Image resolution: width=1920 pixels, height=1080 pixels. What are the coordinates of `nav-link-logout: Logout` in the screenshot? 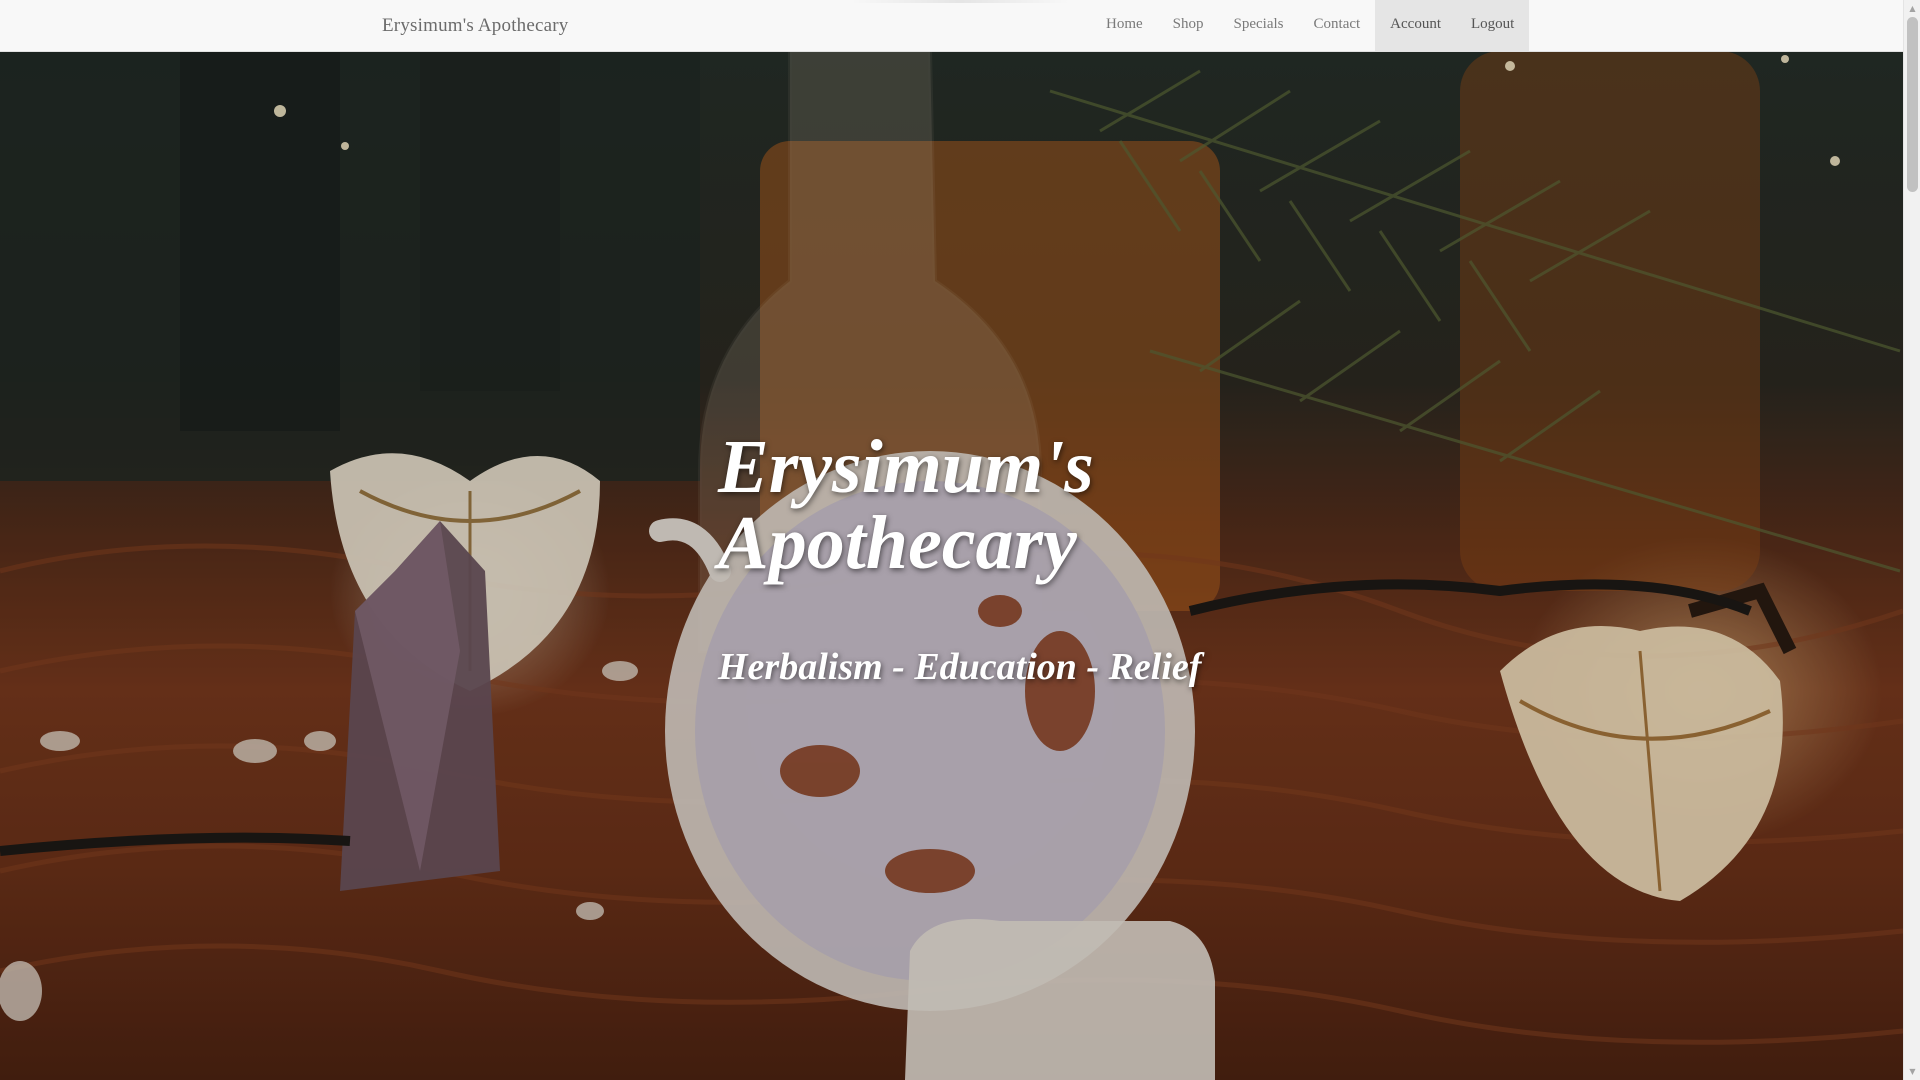 It's located at (1493, 25).